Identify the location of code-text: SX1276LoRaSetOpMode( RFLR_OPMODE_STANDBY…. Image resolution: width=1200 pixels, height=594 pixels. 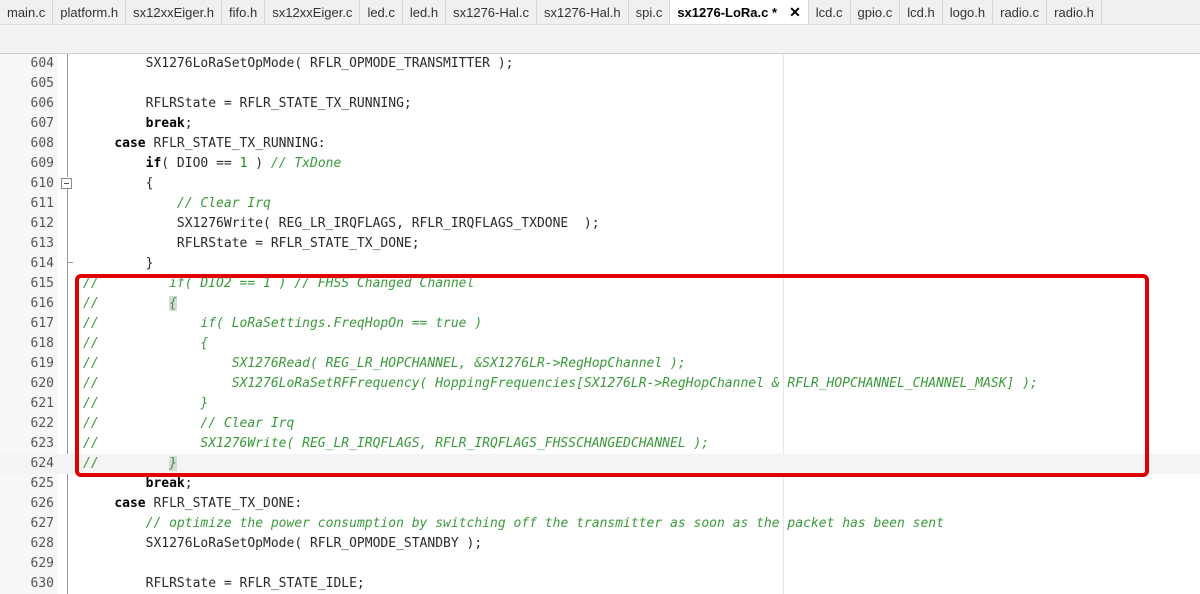
(283, 544).